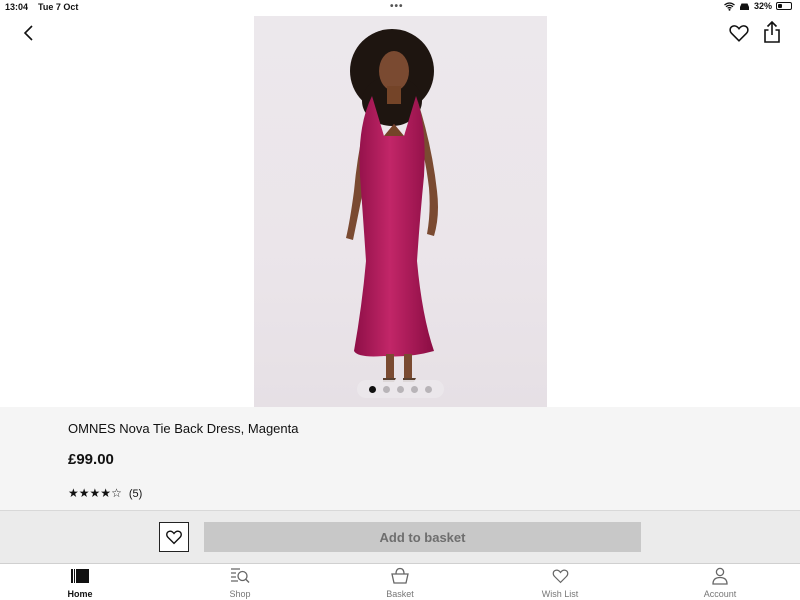 Image resolution: width=800 pixels, height=600 pixels. I want to click on share-icon, so click(772, 31).